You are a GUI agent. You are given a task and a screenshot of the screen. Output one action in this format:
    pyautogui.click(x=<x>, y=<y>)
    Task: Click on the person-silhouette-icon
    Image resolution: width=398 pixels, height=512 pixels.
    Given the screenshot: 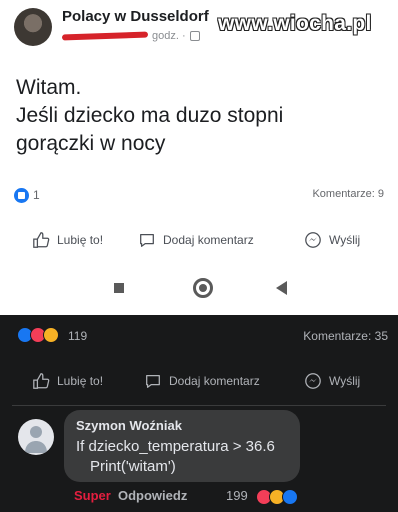 What is the action you would take?
    pyautogui.click(x=36, y=439)
    